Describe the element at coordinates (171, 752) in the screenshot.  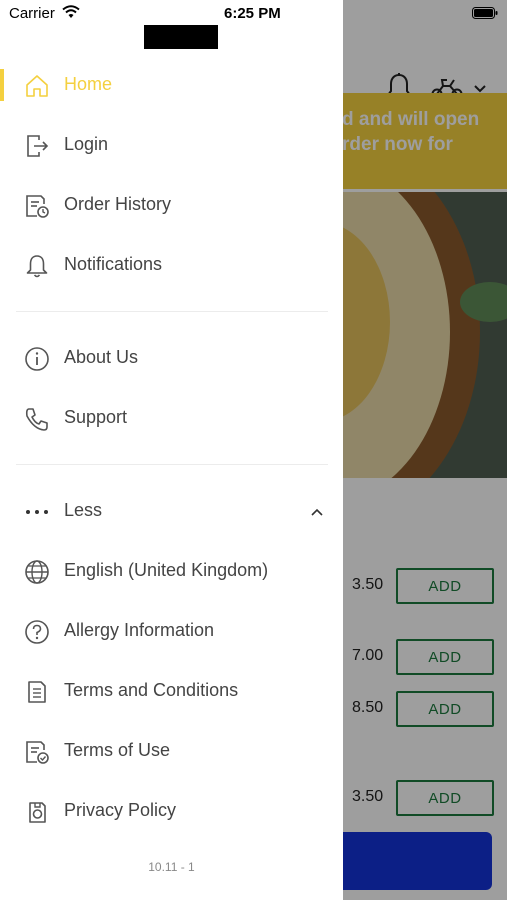
I see `drawer-item-terms-of-use: Terms of Use` at that location.